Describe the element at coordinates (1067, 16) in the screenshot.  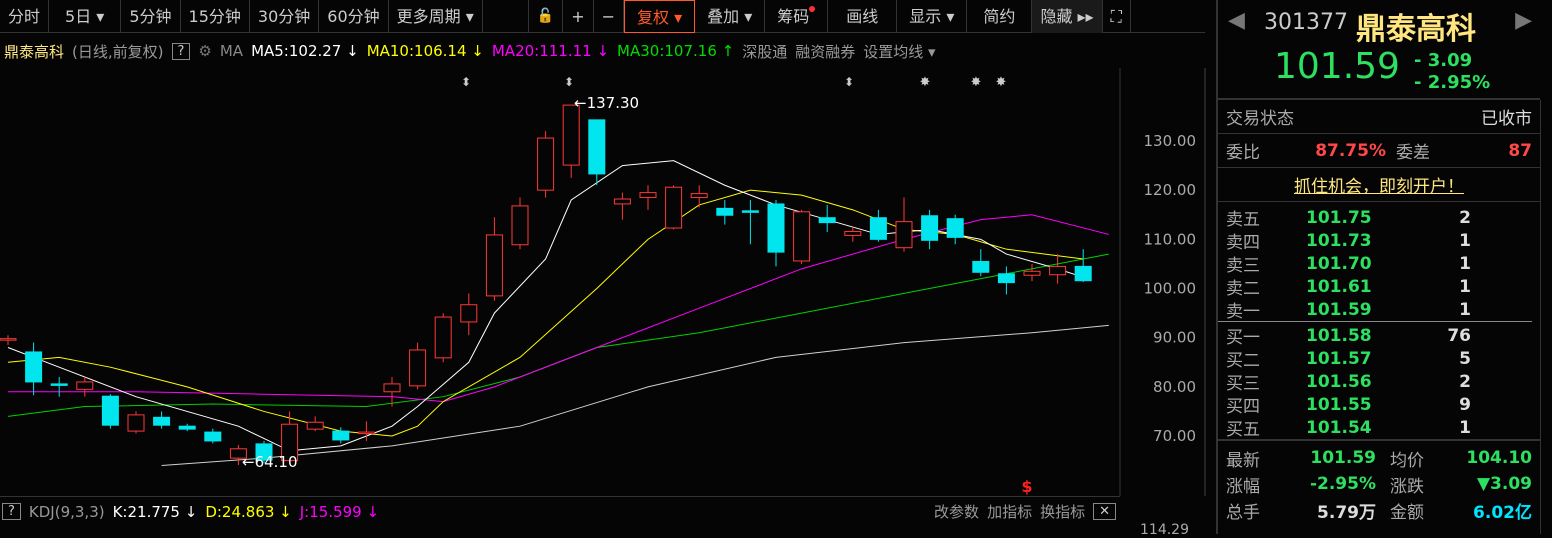
I see `hide-button: 隐藏 ▸▸` at that location.